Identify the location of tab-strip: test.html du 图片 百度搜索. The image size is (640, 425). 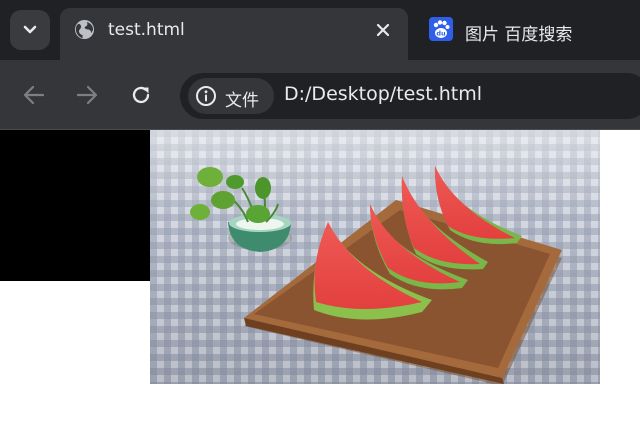
(320, 30).